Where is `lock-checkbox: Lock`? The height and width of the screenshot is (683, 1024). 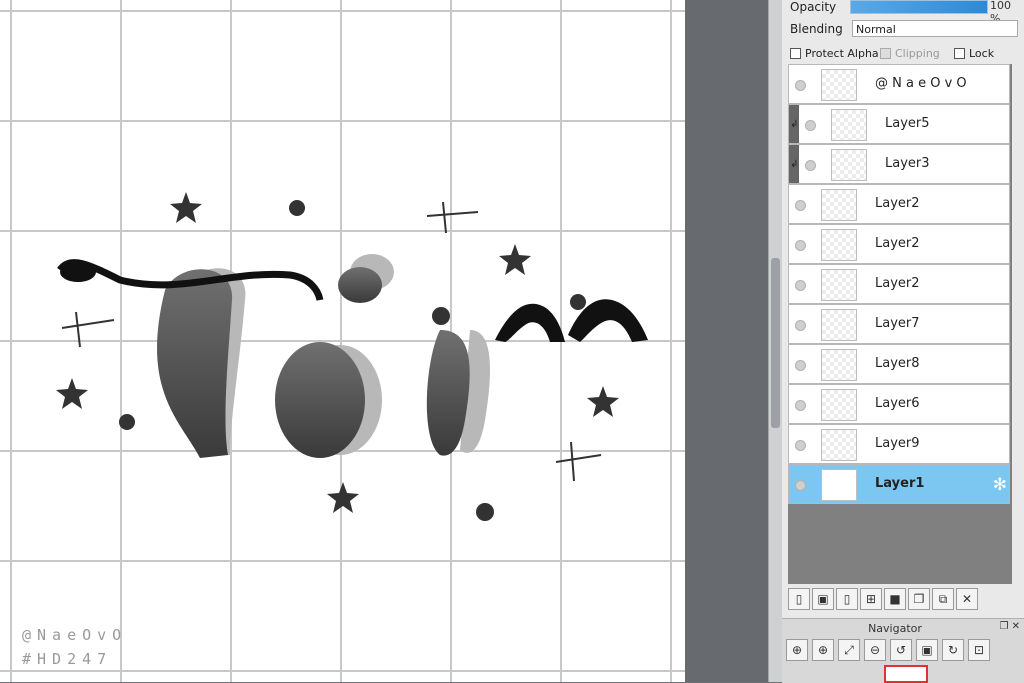
lock-checkbox: Lock is located at coordinates (974, 53).